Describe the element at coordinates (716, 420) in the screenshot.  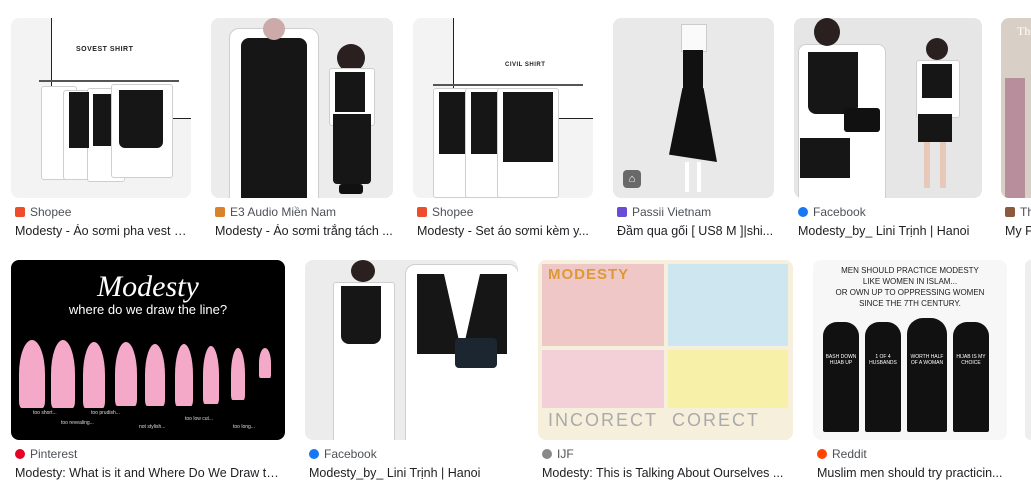
I see `image-word: CORECT` at that location.